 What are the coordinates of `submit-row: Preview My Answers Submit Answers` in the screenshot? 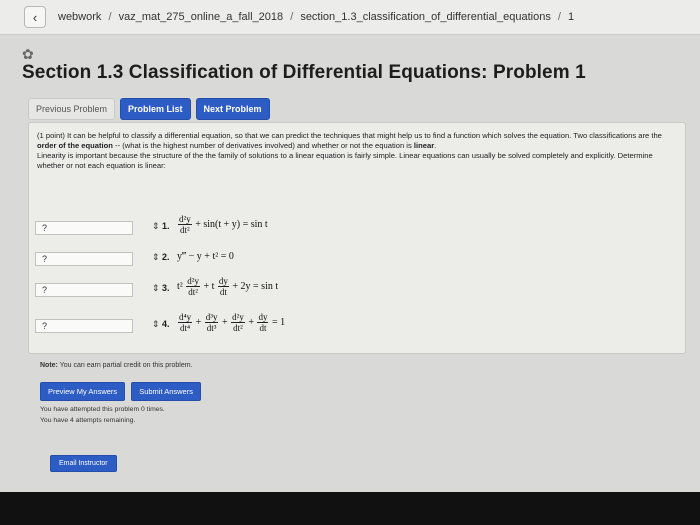 It's located at (120, 391).